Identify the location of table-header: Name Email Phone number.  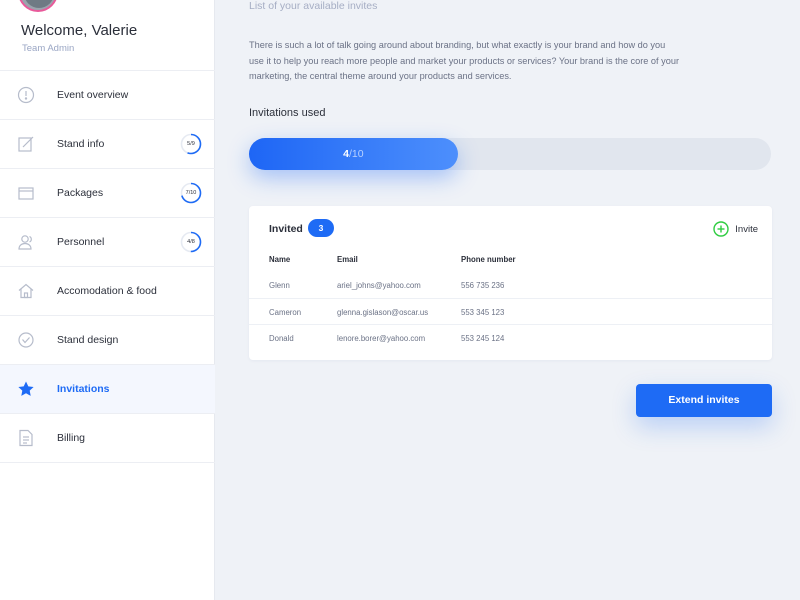
(520, 261).